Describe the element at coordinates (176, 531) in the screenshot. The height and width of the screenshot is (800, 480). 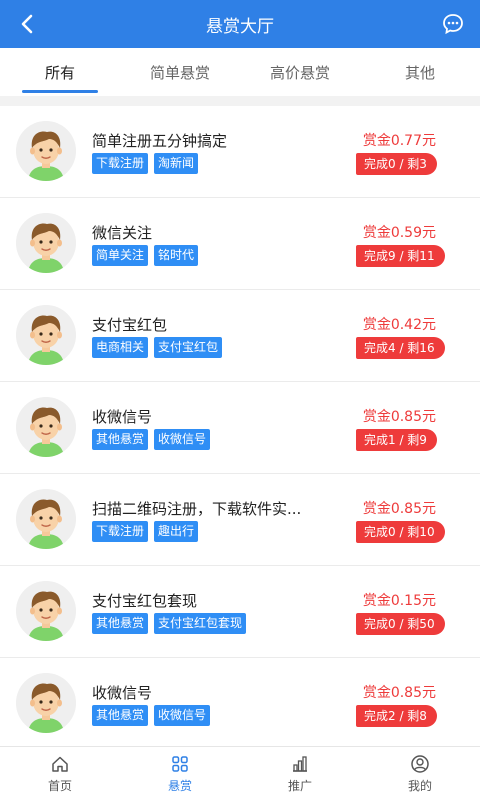
I see `task-tag: 趣出行` at that location.